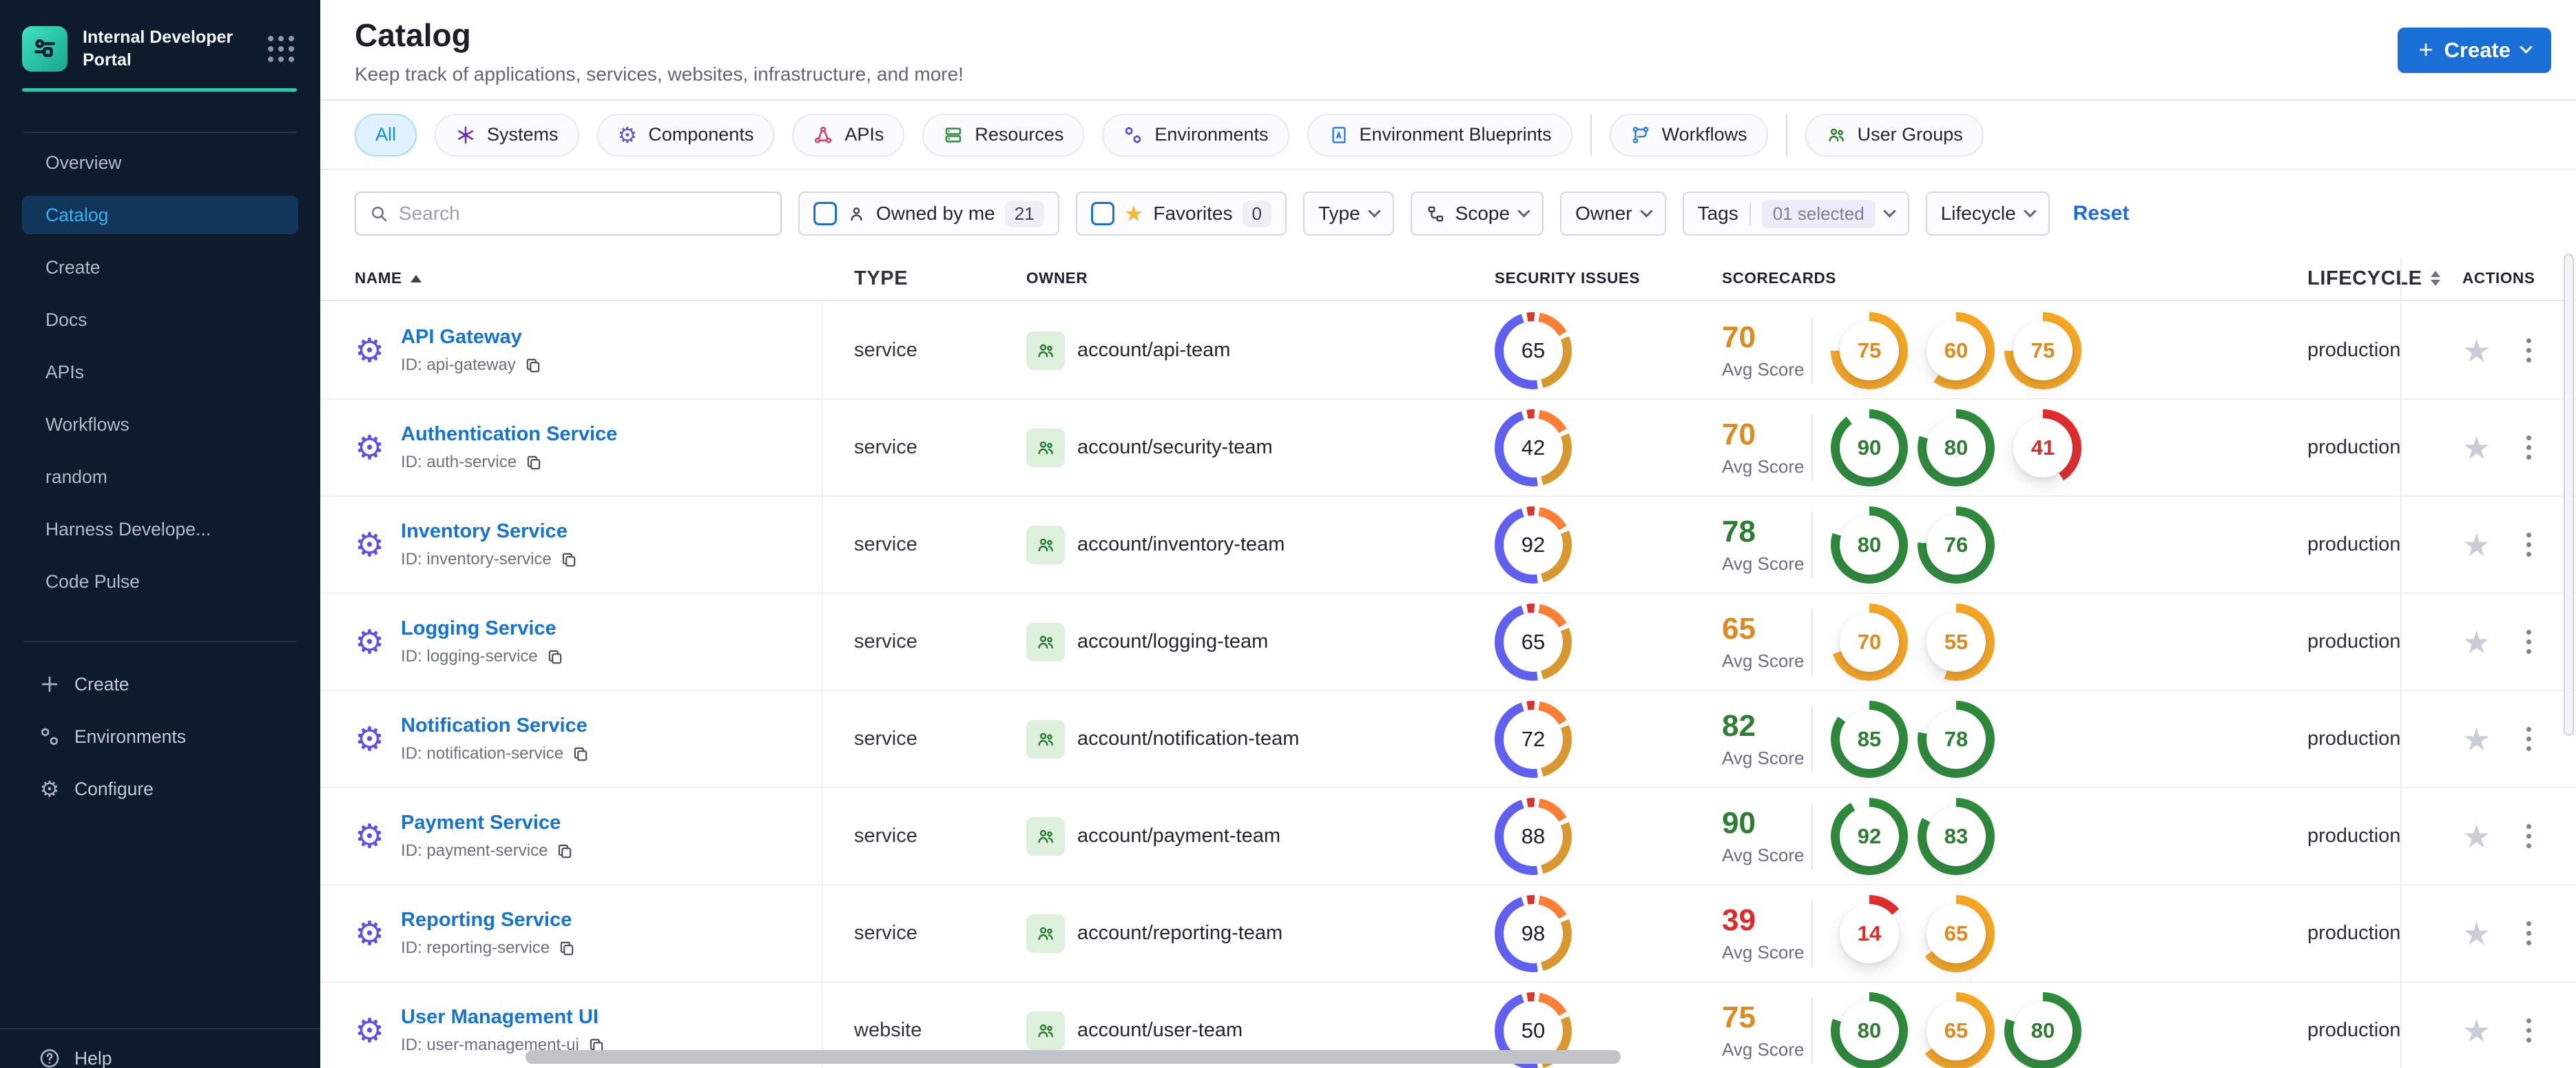  Describe the element at coordinates (523, 134) in the screenshot. I see `tab-label: Systems` at that location.